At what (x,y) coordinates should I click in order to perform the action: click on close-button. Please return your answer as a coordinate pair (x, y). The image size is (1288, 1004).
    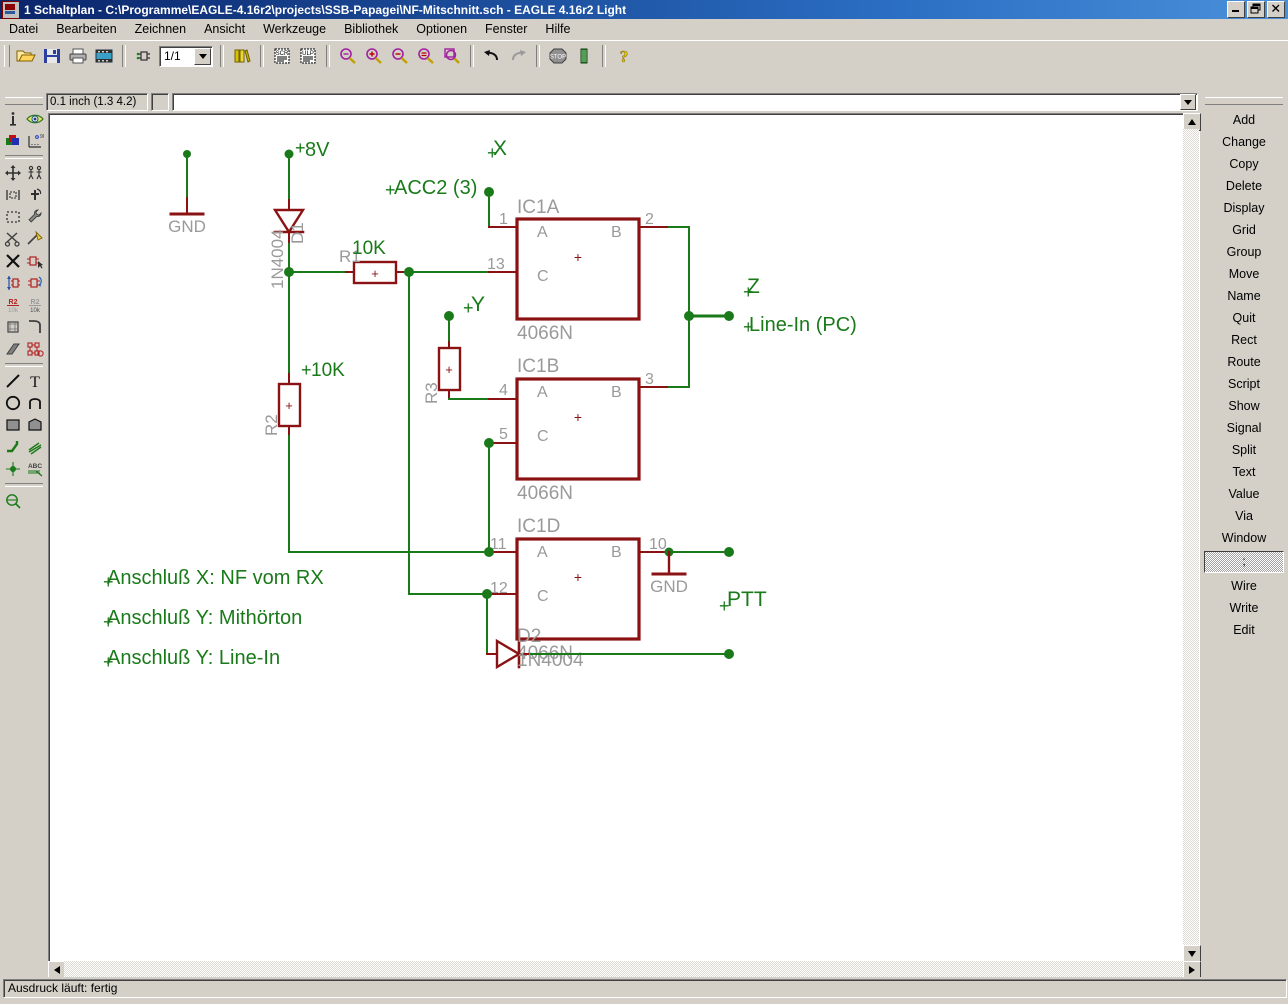
    Looking at the image, I should click on (1276, 9).